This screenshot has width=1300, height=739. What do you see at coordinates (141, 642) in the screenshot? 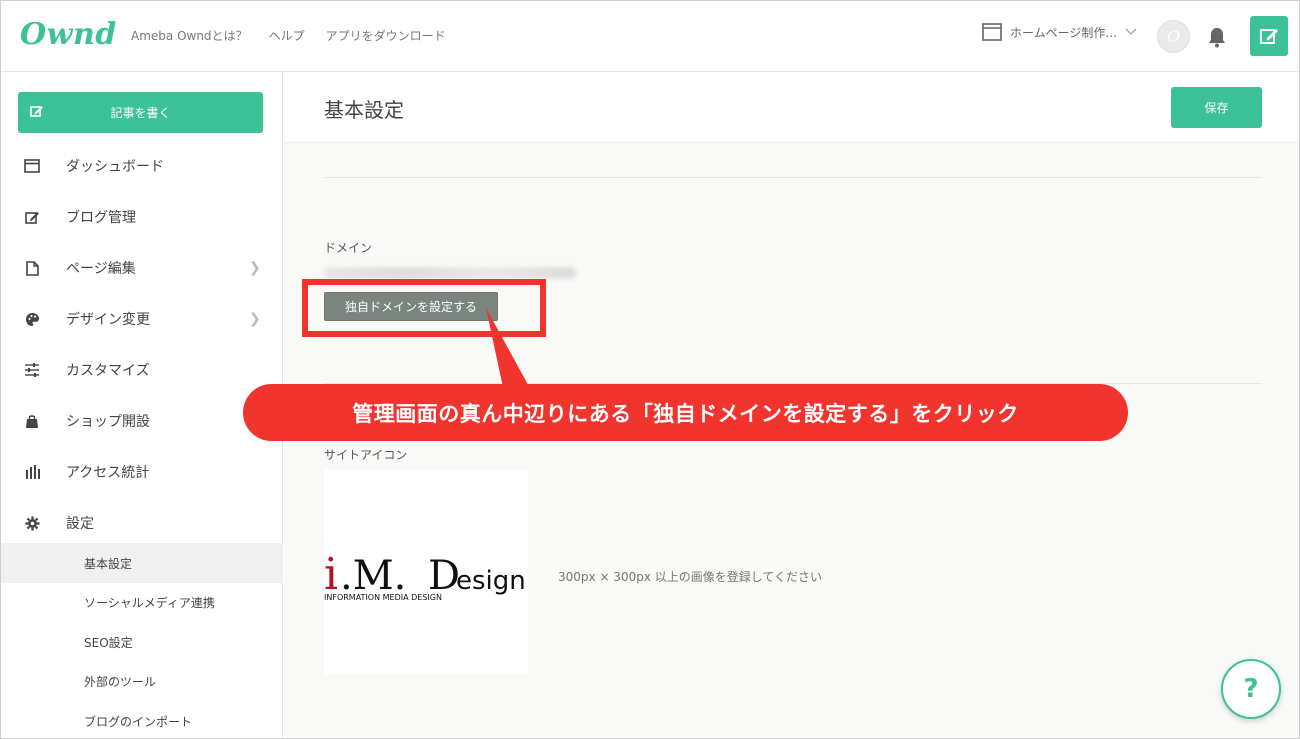
I see `sidebar-subitem-seo: SEO設定` at bounding box center [141, 642].